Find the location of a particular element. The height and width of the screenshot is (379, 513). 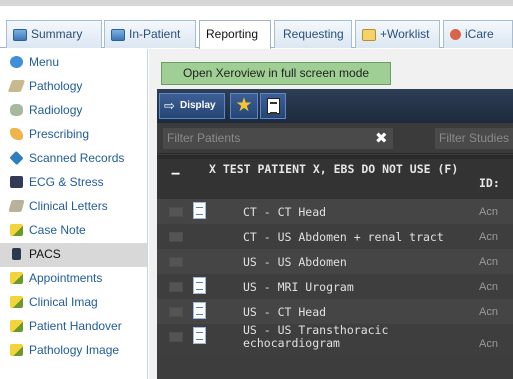

tab-in-patient: In-Patient is located at coordinates (150, 34).